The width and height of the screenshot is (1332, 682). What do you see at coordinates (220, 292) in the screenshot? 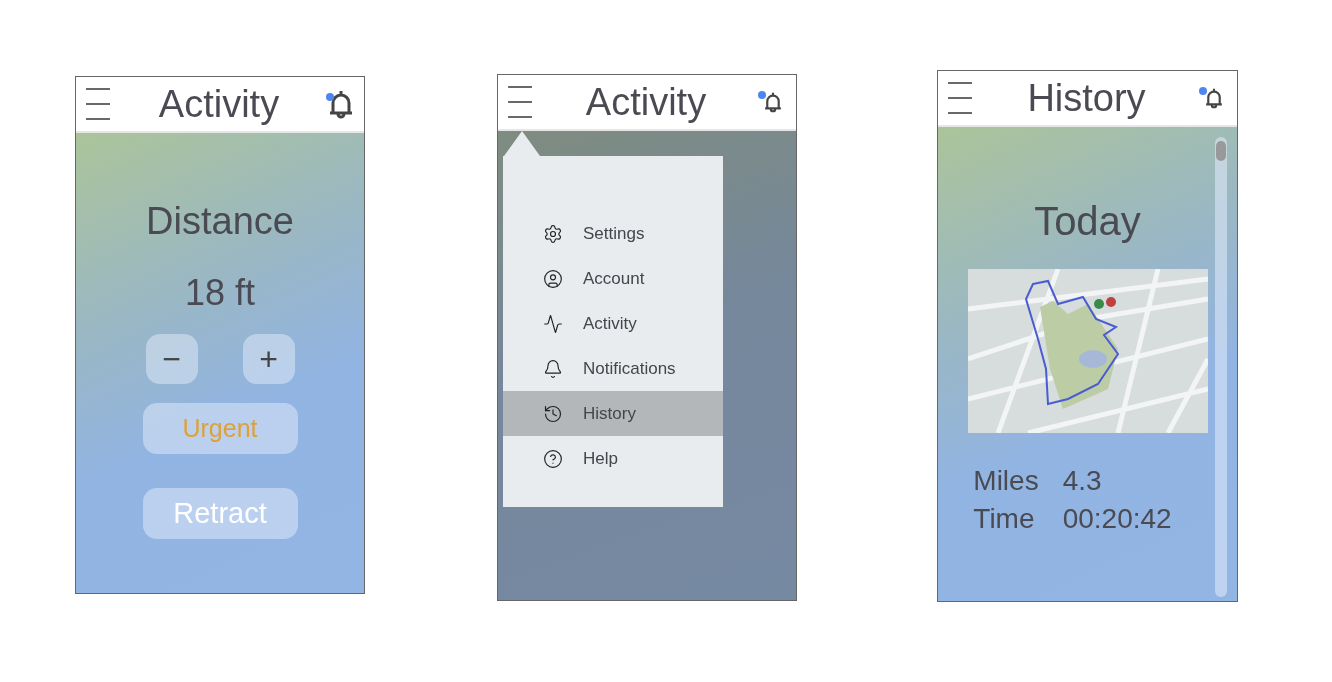
I see `distance-value: 18 ft` at bounding box center [220, 292].